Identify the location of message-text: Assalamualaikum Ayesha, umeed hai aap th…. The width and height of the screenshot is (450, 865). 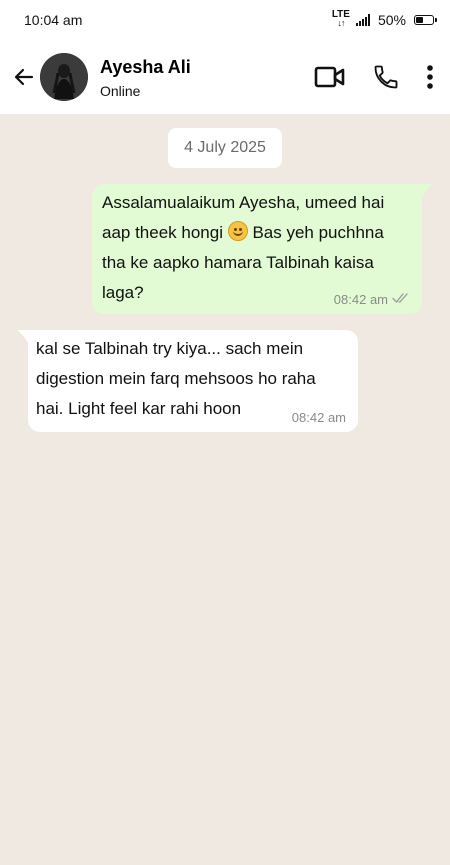
(243, 247).